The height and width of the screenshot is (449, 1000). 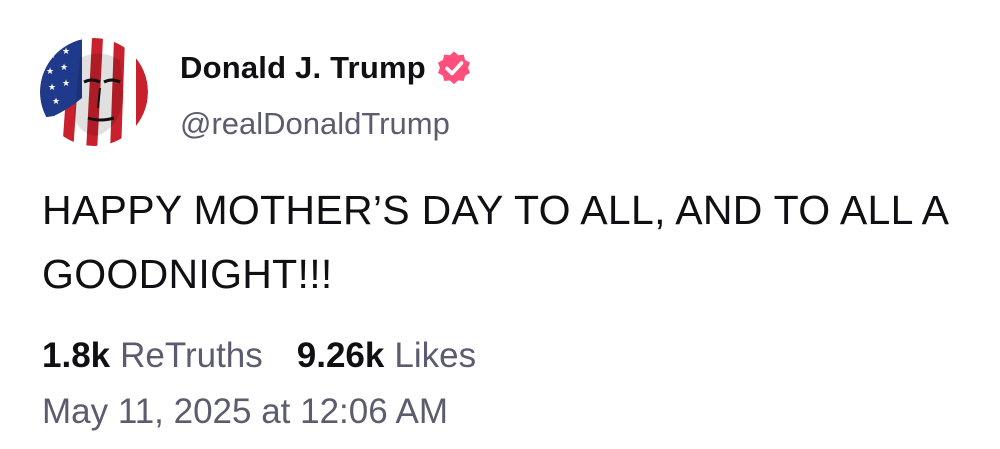 I want to click on post-stats: 1.8k ReTruths 9.26k Likes, so click(x=259, y=356).